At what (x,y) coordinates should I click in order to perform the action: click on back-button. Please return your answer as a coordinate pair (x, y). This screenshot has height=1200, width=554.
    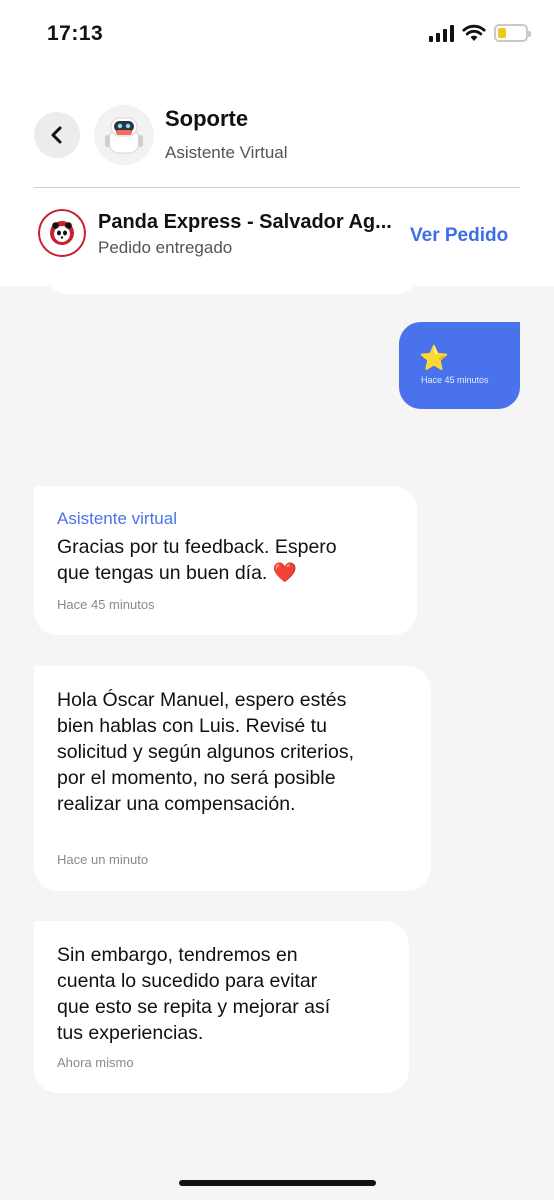
    Looking at the image, I should click on (57, 135).